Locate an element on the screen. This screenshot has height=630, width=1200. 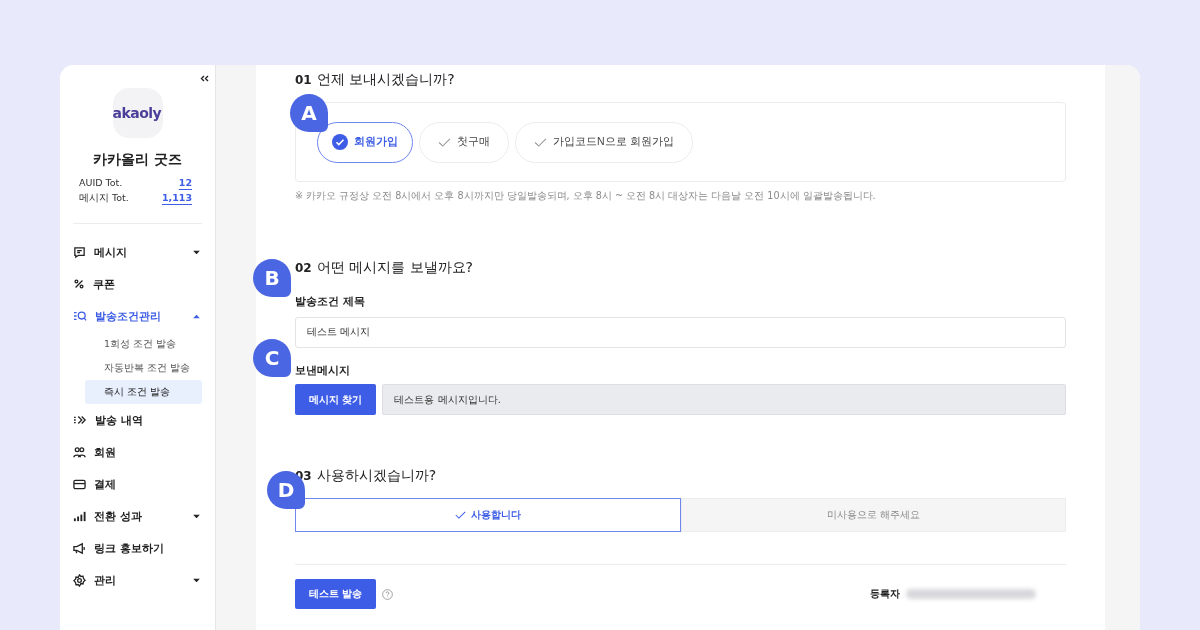
option-pill: 가입코드N으로 회원가입 is located at coordinates (604, 142).